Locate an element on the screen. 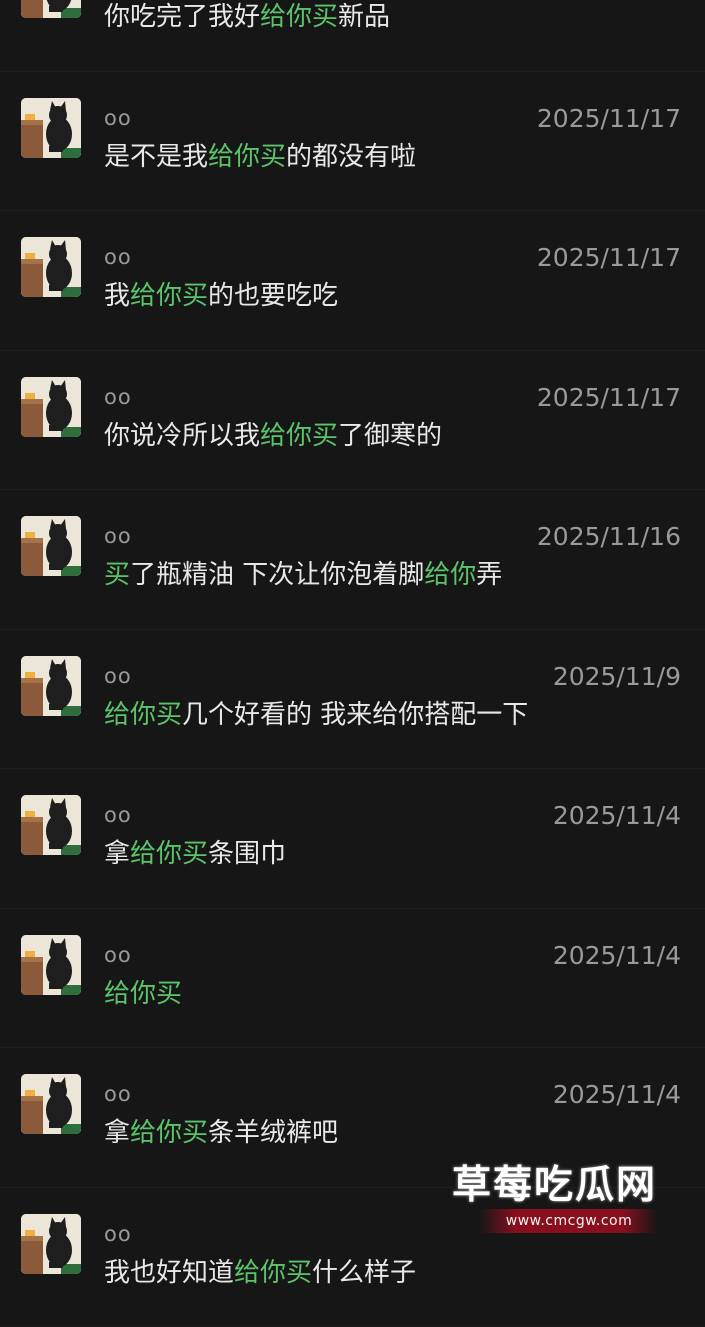  message-item: oo 2025/11/9 给你买几个好看的 我来给你搭配一下 is located at coordinates (352, 700).